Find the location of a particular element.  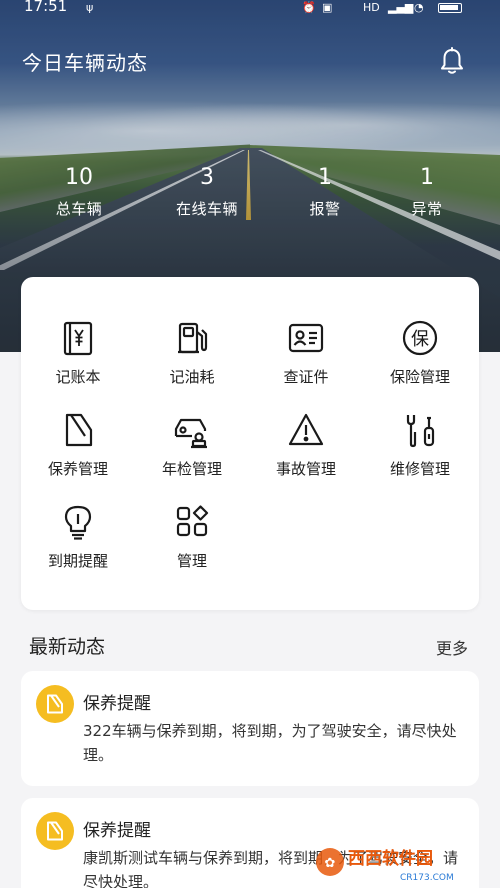

status-bar: 17:51 ψ ⏰ ▣ HD ▂▄▆ ◔ is located at coordinates (250, 10).